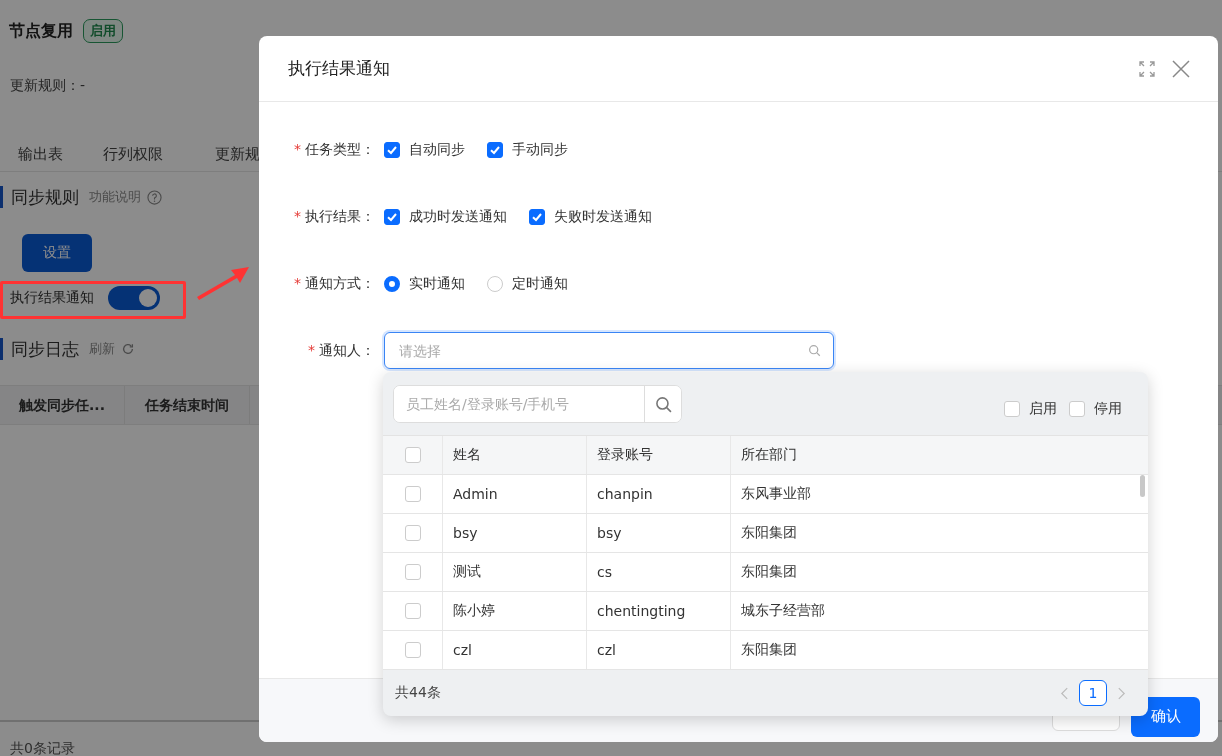 Image resolution: width=1222 pixels, height=756 pixels. What do you see at coordinates (1121, 693) in the screenshot?
I see `next-page-icon` at bounding box center [1121, 693].